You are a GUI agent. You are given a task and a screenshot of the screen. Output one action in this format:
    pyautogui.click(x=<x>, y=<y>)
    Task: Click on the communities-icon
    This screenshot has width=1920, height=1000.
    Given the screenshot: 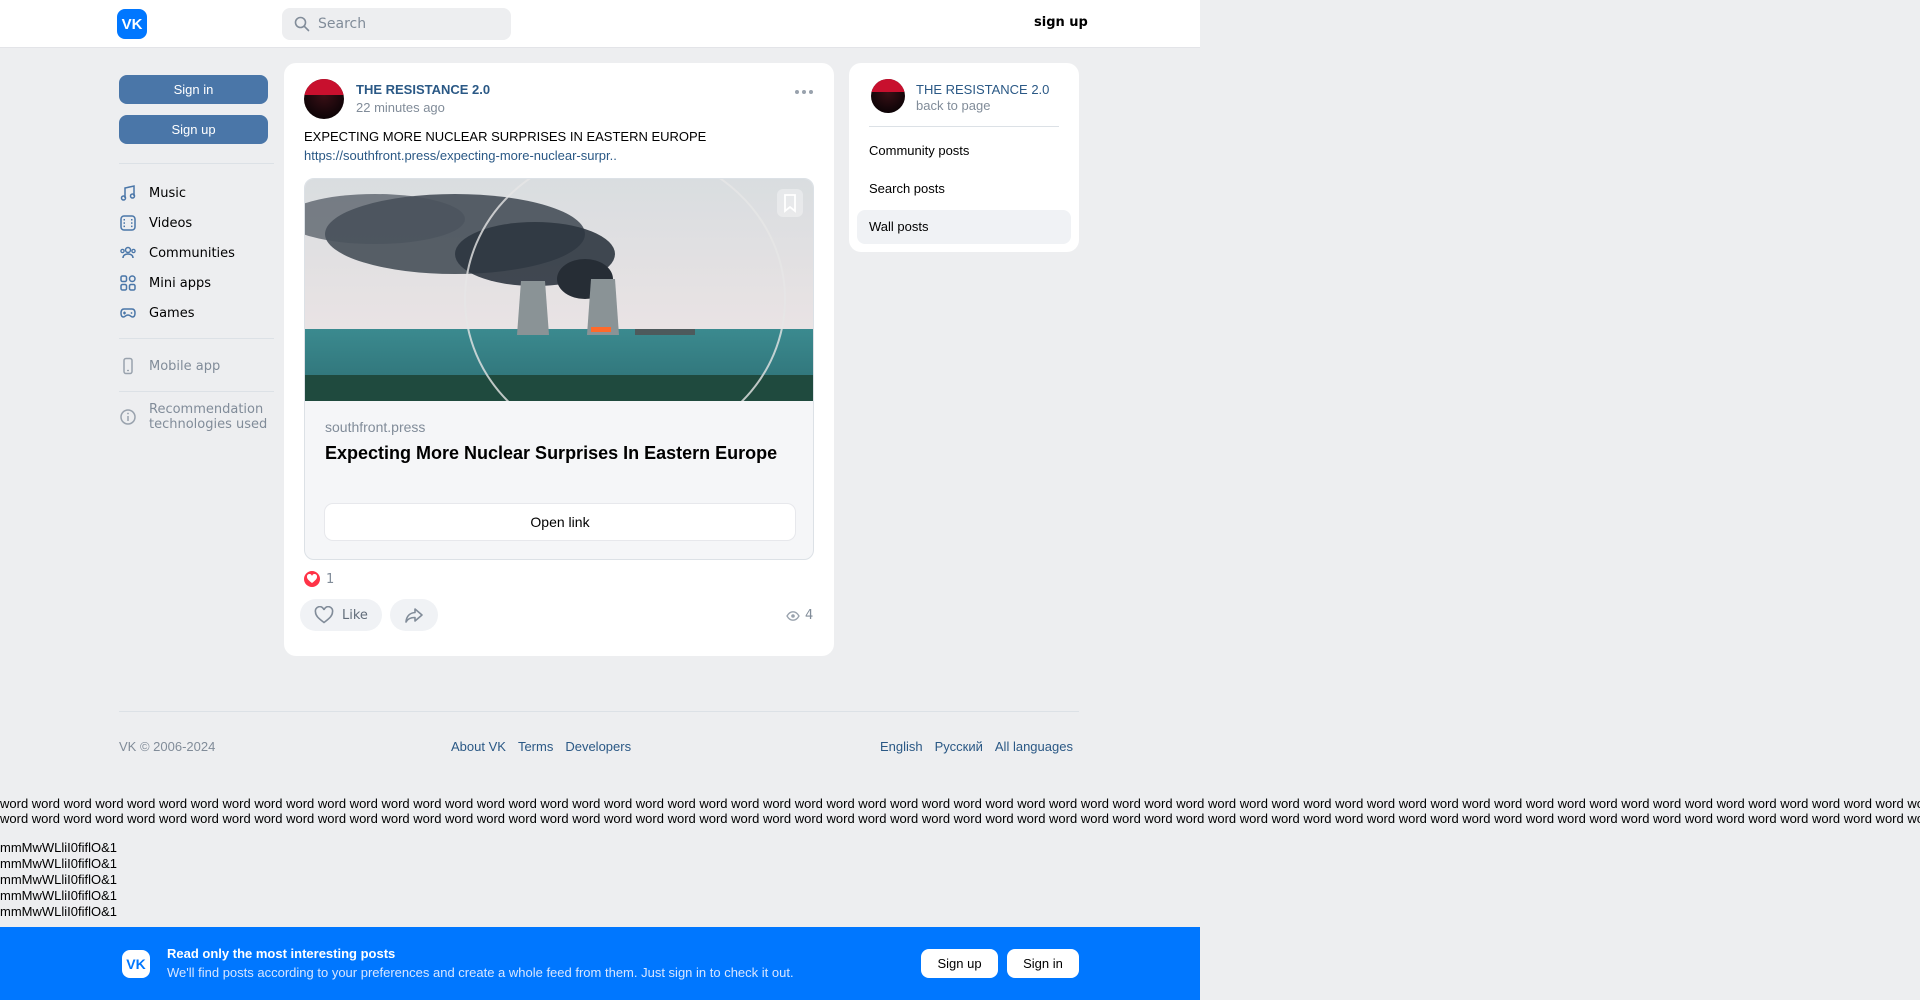 What is the action you would take?
    pyautogui.click(x=128, y=252)
    